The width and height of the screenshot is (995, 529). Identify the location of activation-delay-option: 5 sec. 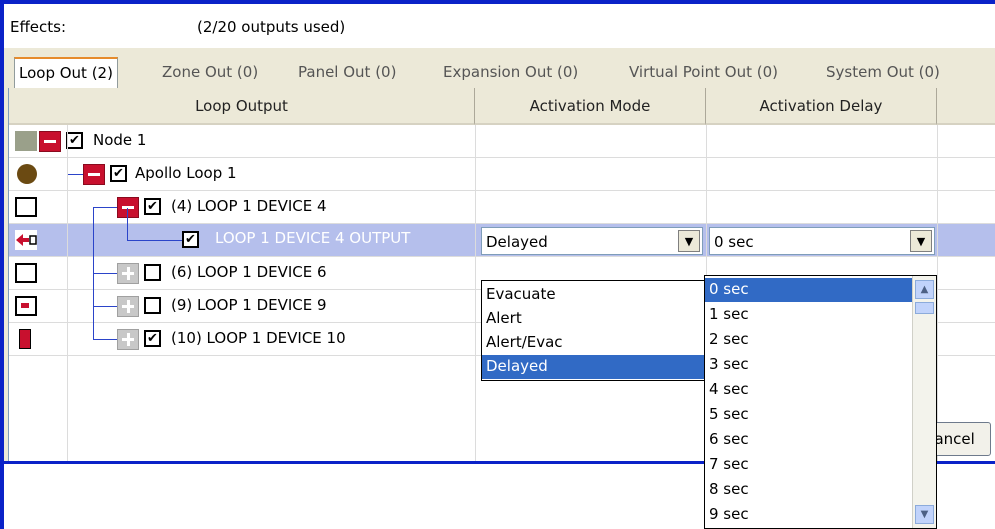
(808, 415).